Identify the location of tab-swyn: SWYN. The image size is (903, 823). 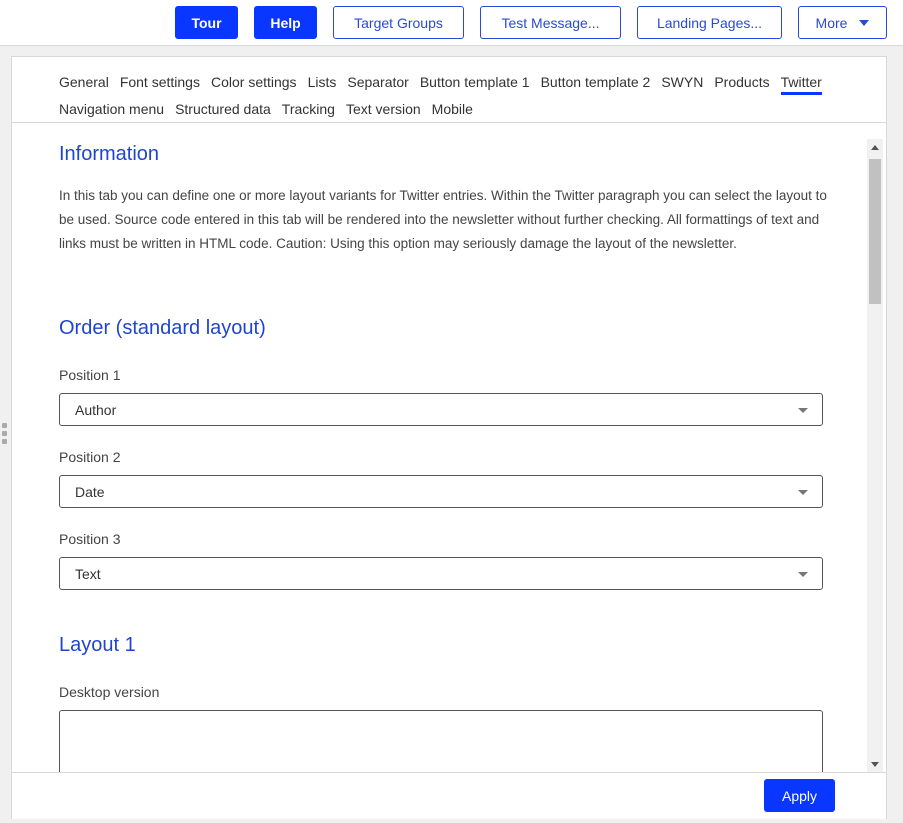
(682, 82).